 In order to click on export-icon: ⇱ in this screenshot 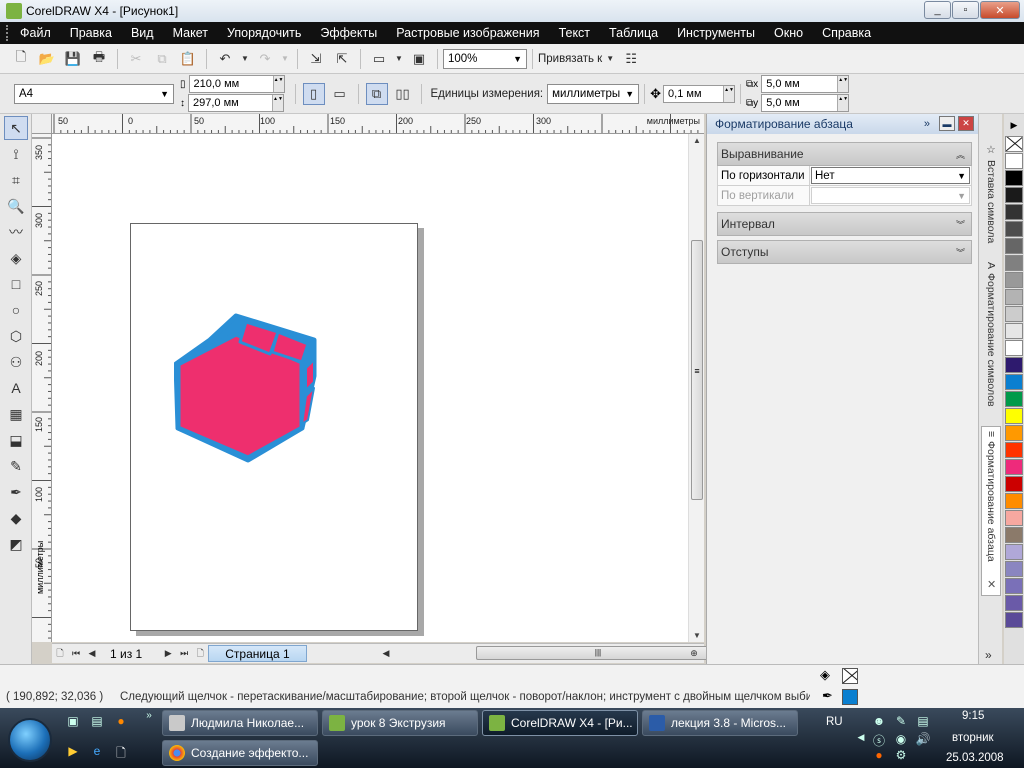, I will do `click(342, 59)`.